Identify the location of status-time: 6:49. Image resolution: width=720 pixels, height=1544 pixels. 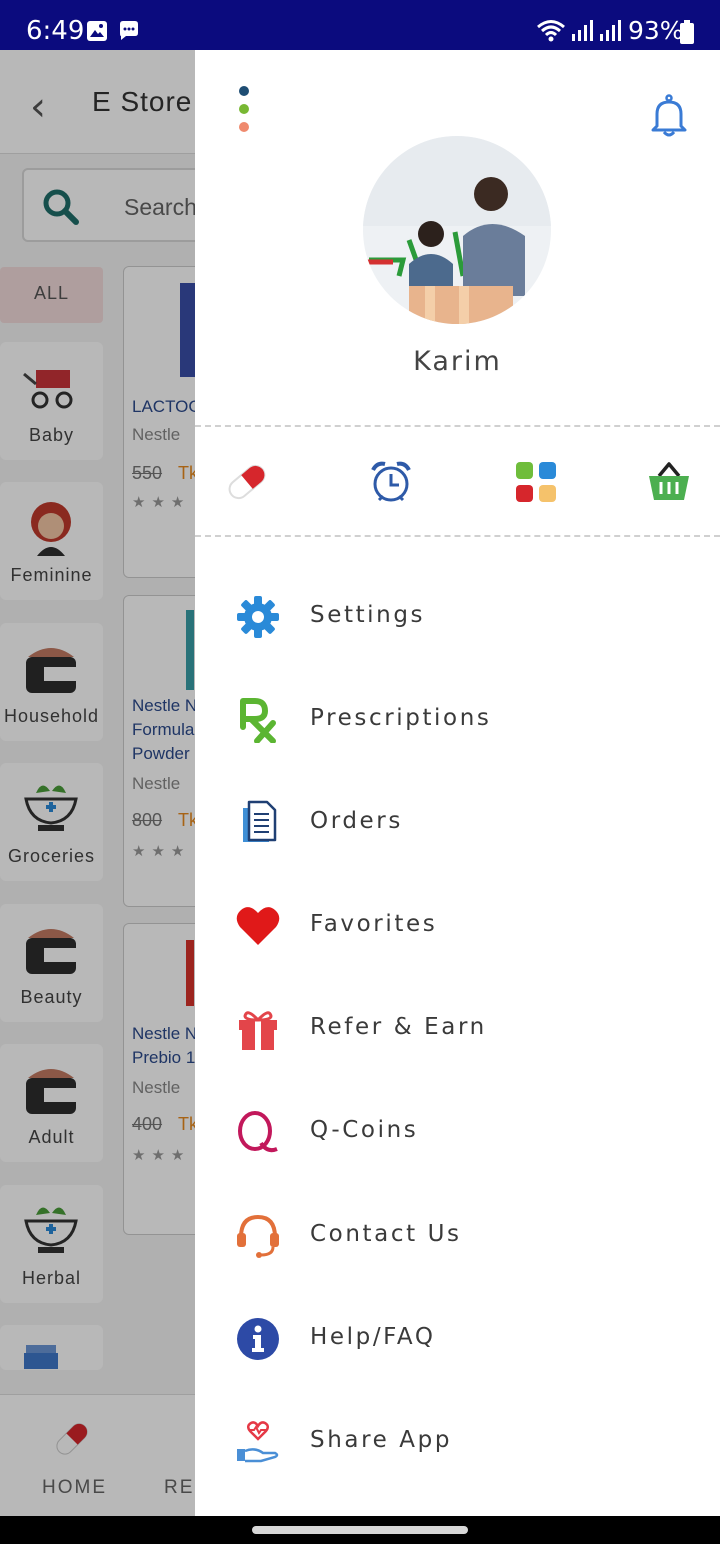
(55, 31).